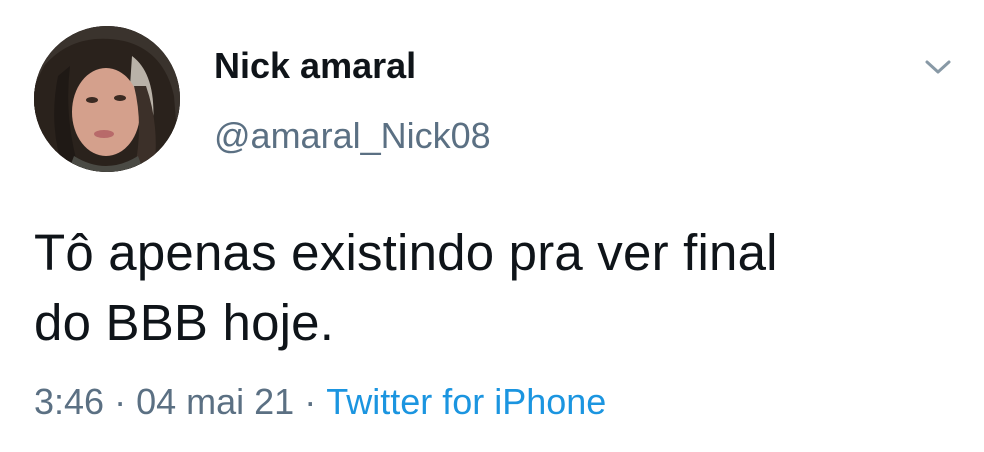 This screenshot has width=984, height=452. I want to click on tweet-menu-button, so click(938, 67).